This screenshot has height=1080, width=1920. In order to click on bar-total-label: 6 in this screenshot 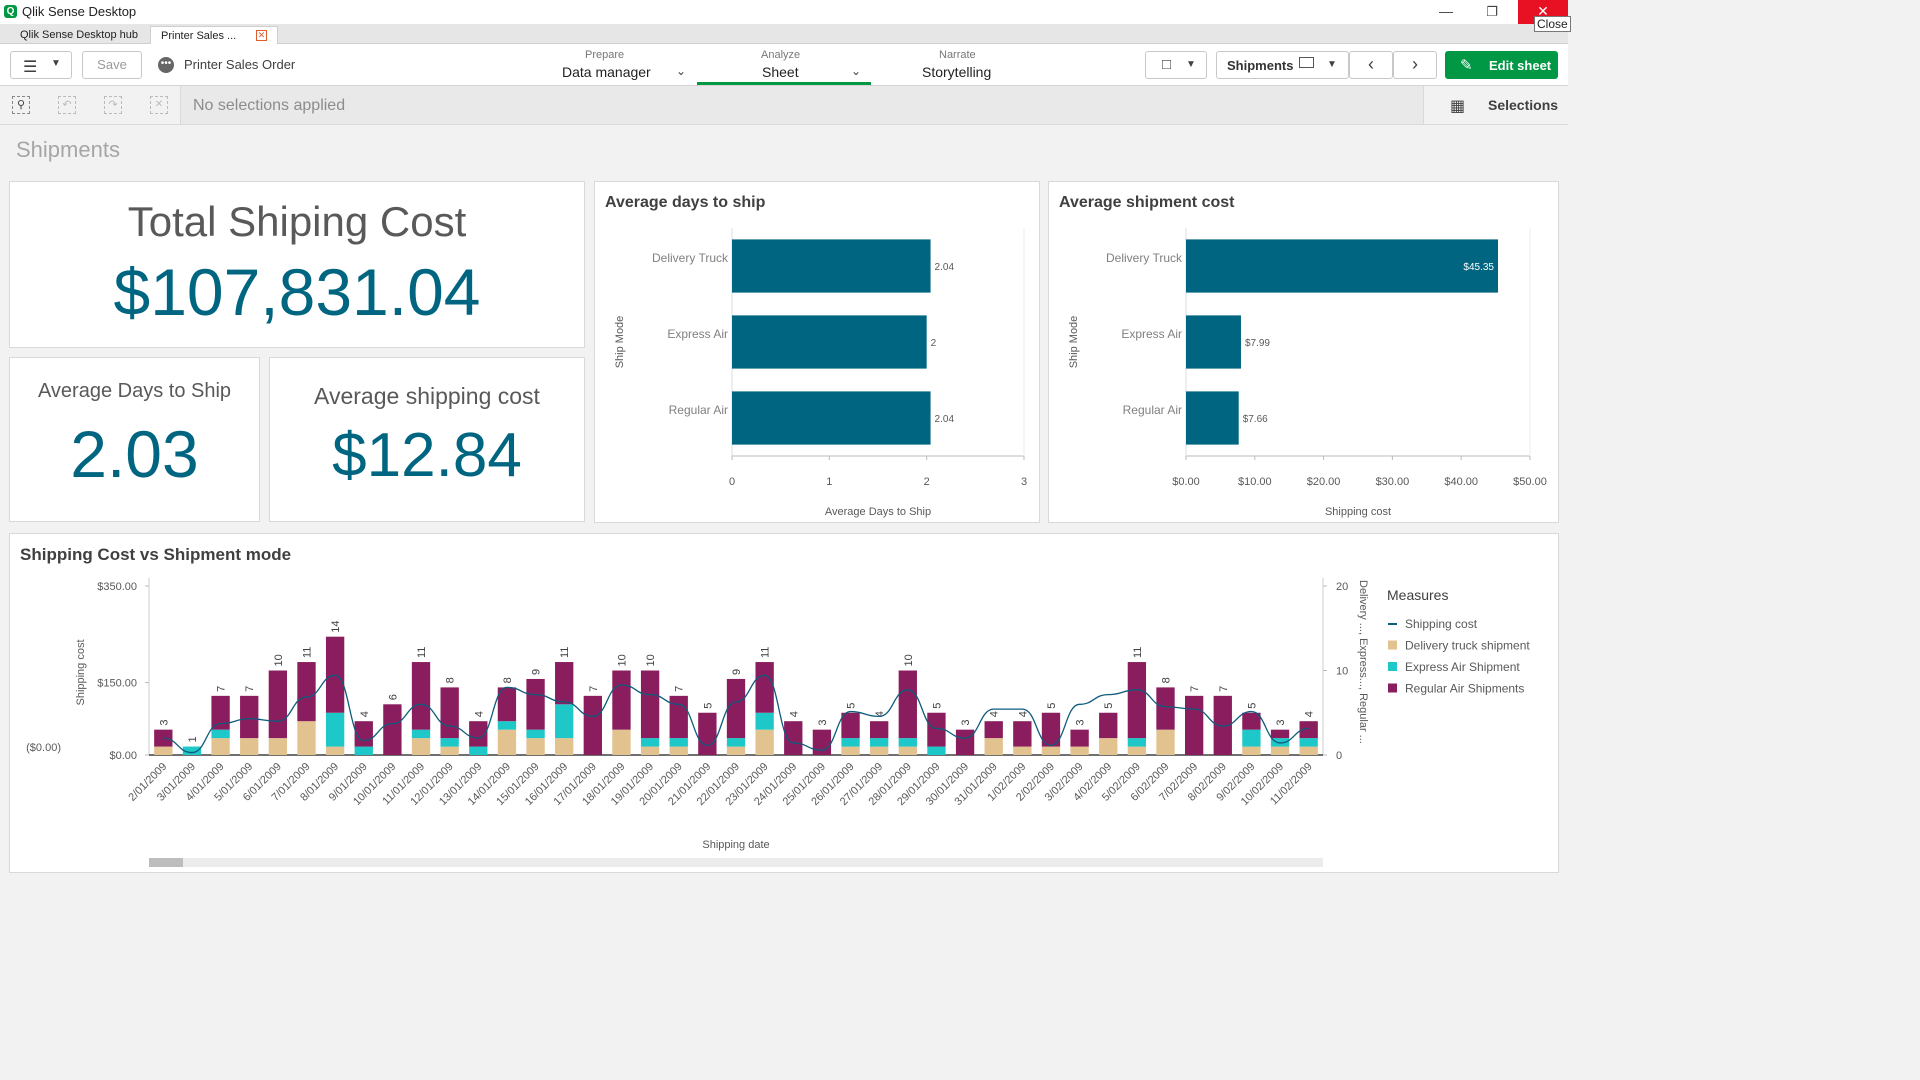, I will do `click(393, 697)`.